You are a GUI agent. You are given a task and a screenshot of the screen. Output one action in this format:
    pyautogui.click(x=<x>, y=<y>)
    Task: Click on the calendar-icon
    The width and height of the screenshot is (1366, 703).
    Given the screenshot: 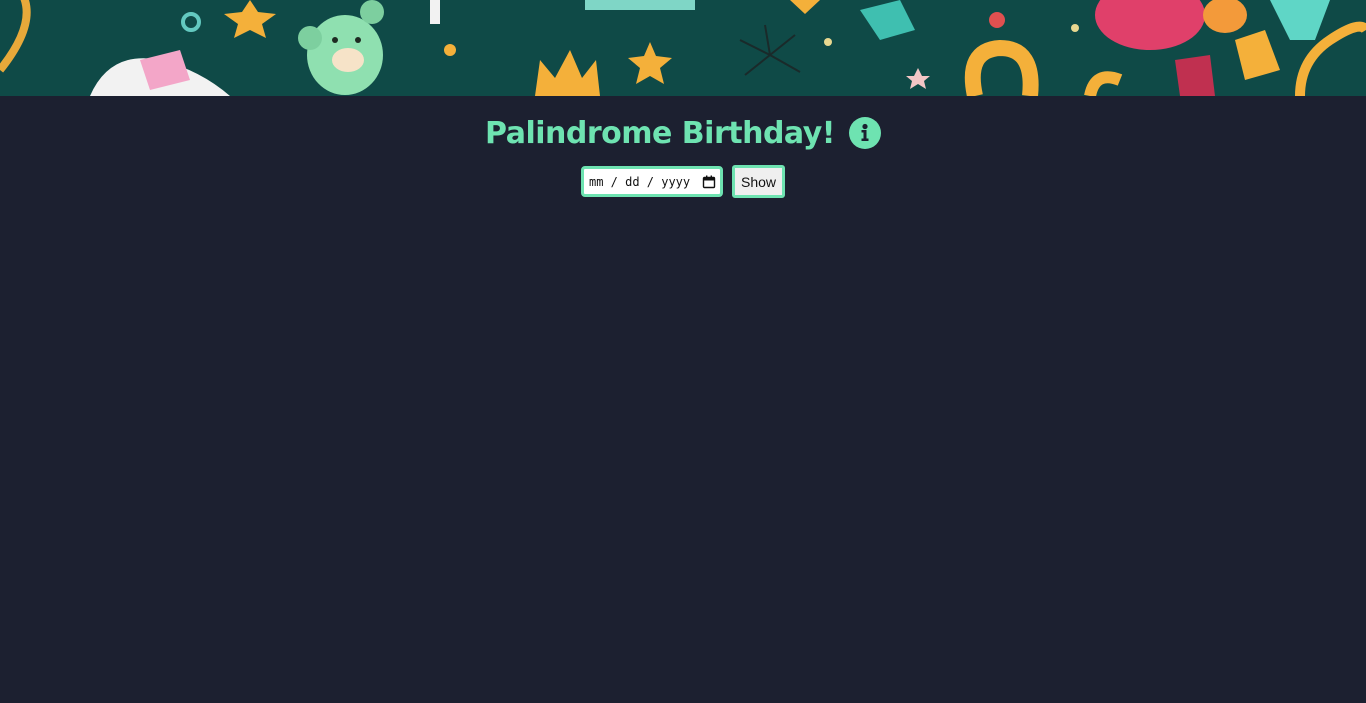 What is the action you would take?
    pyautogui.click(x=709, y=182)
    